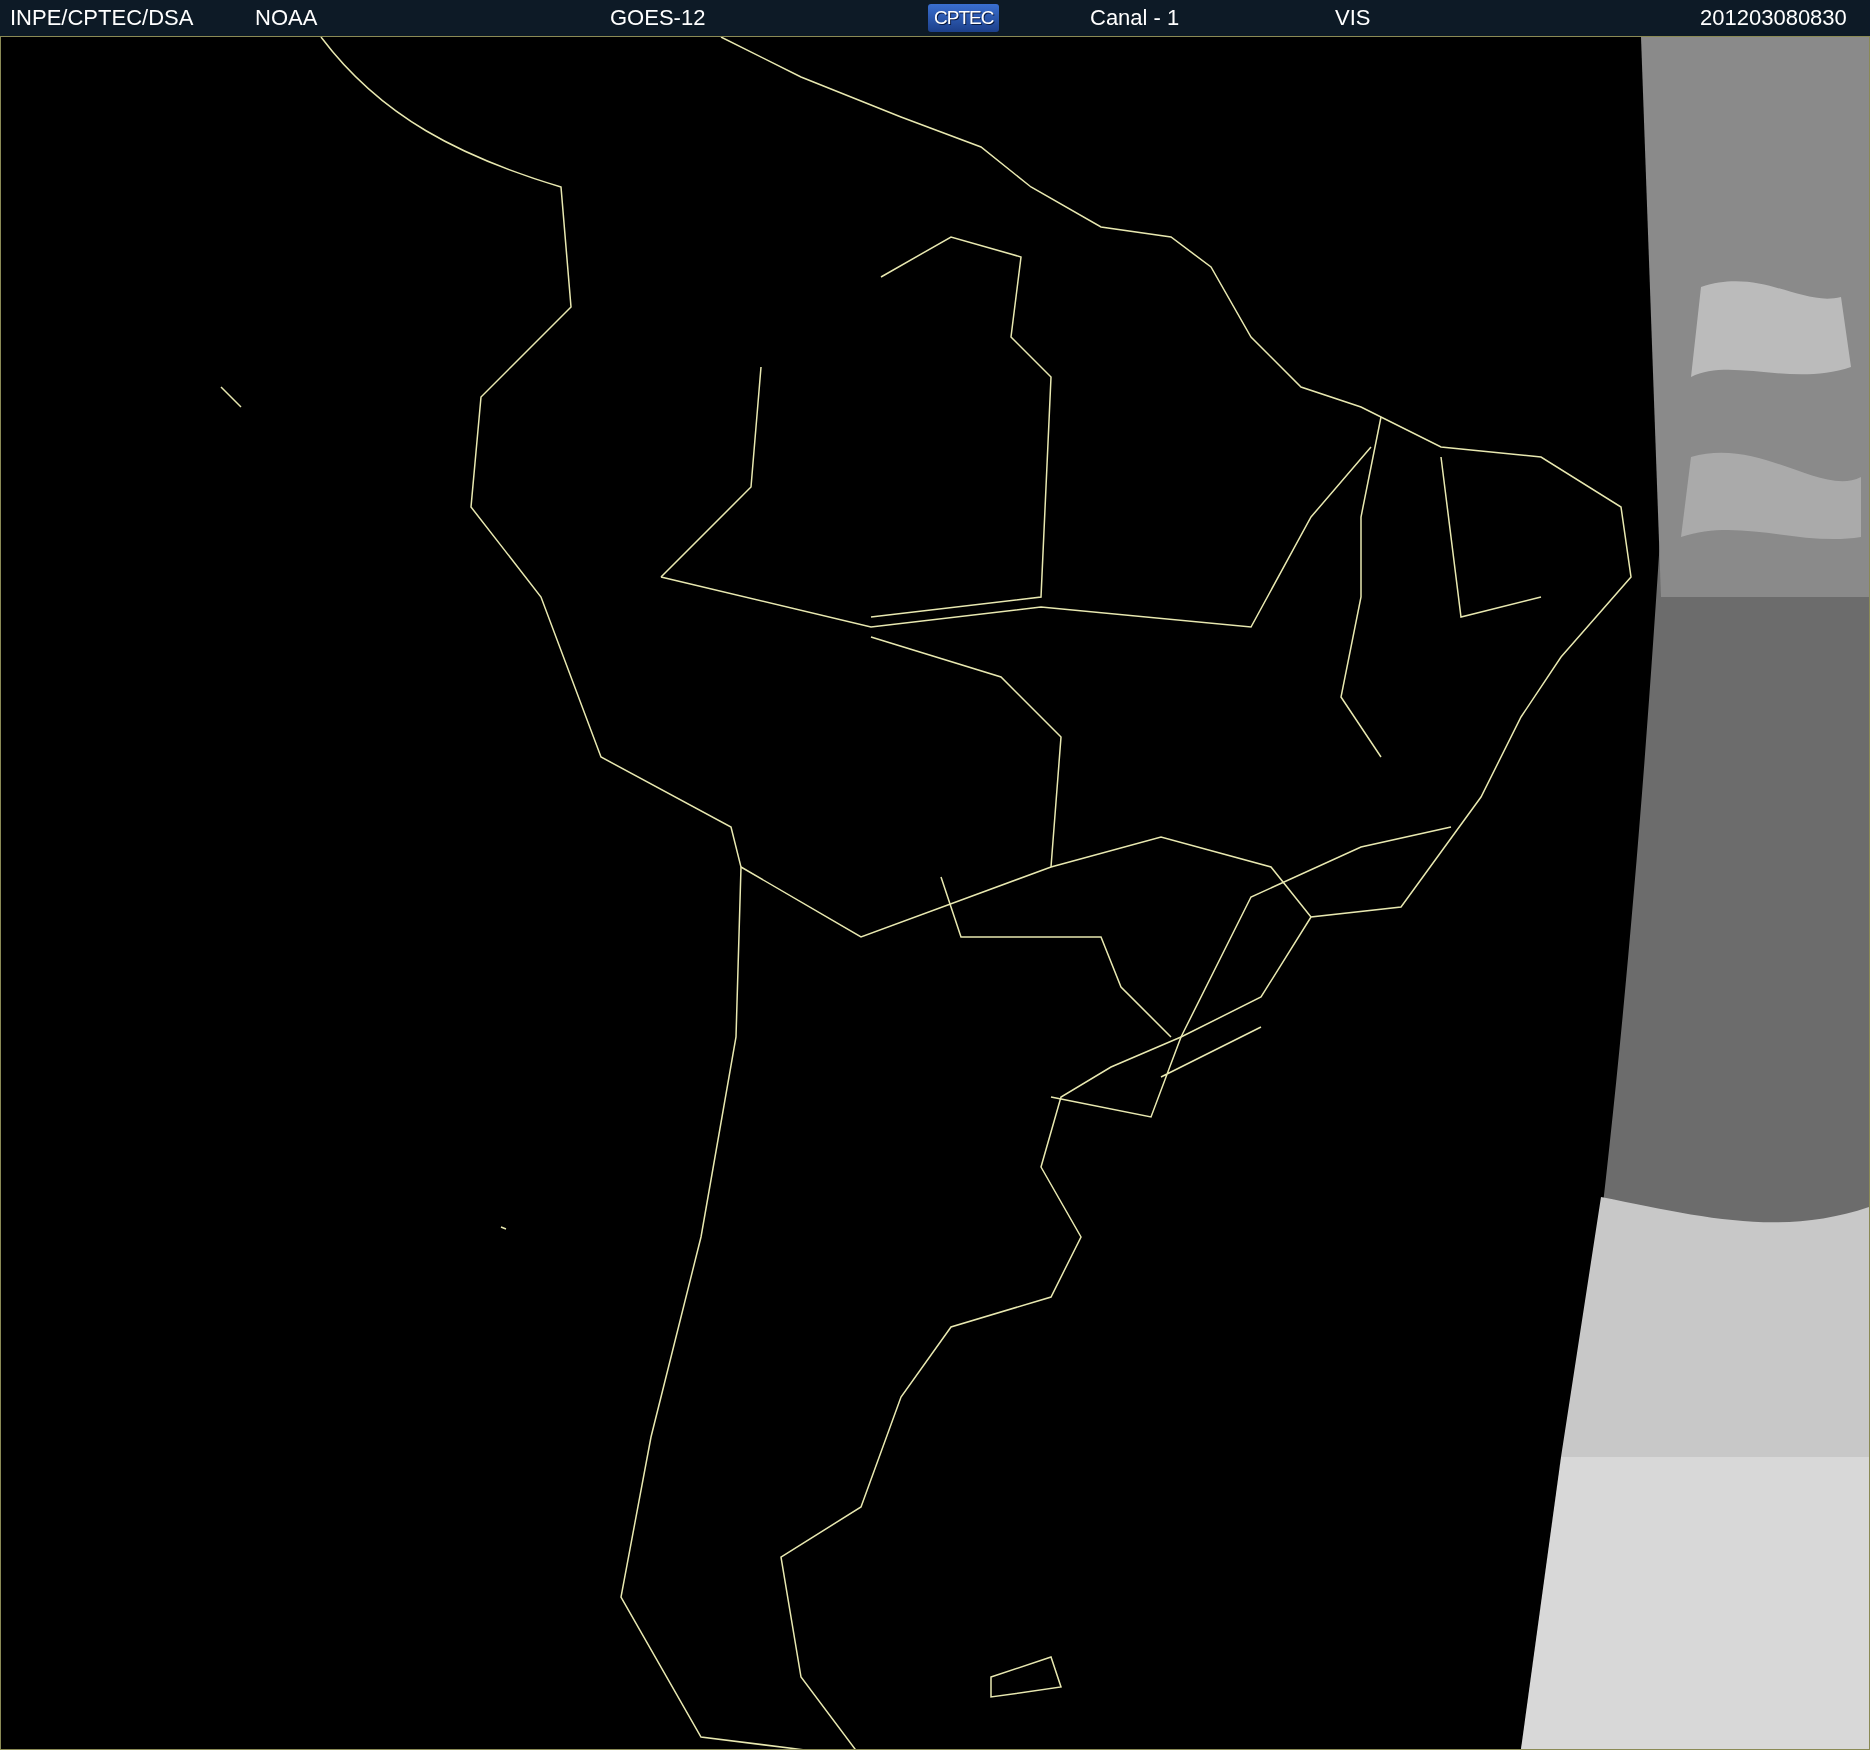 Image resolution: width=1870 pixels, height=1750 pixels. I want to click on logo: CPTEC, so click(964, 18).